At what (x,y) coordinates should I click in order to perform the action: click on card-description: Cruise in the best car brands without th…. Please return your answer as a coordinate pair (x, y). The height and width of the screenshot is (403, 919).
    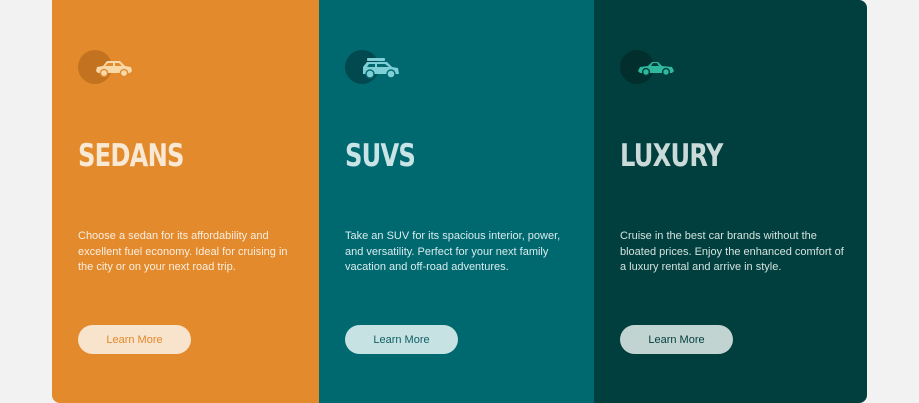
    Looking at the image, I should click on (732, 251).